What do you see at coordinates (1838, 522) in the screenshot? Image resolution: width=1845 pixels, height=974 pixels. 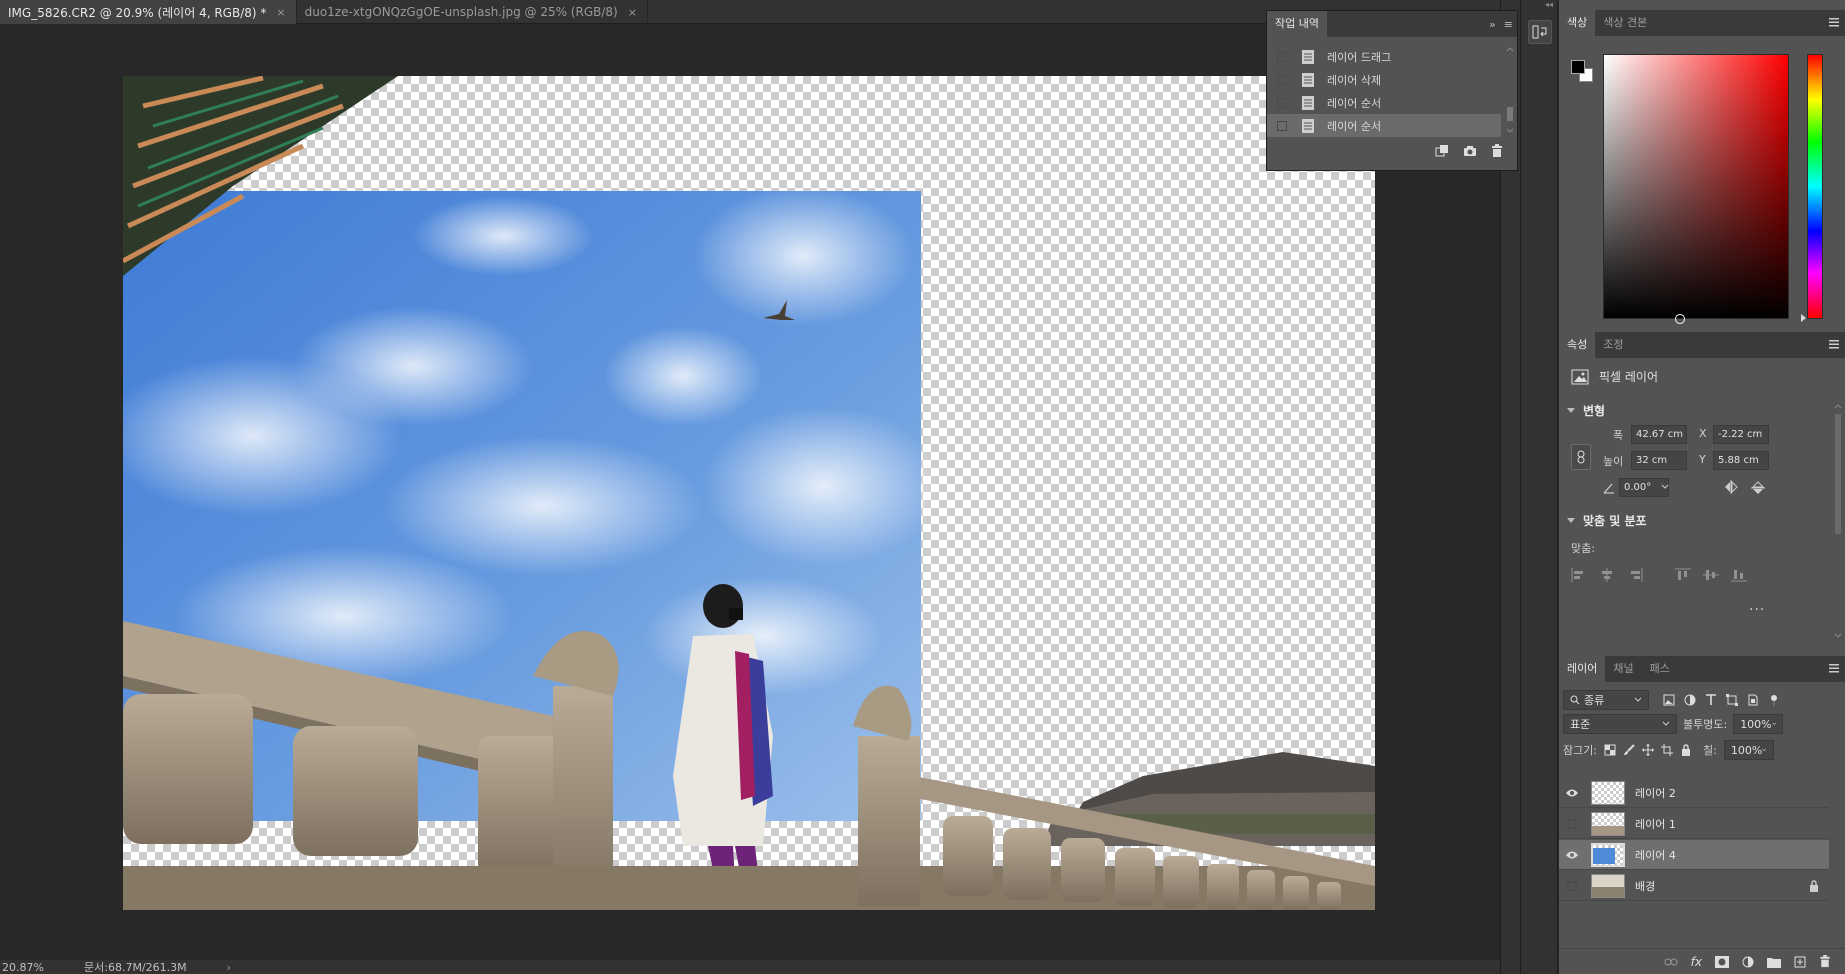 I see `properties-scrollbar` at bounding box center [1838, 522].